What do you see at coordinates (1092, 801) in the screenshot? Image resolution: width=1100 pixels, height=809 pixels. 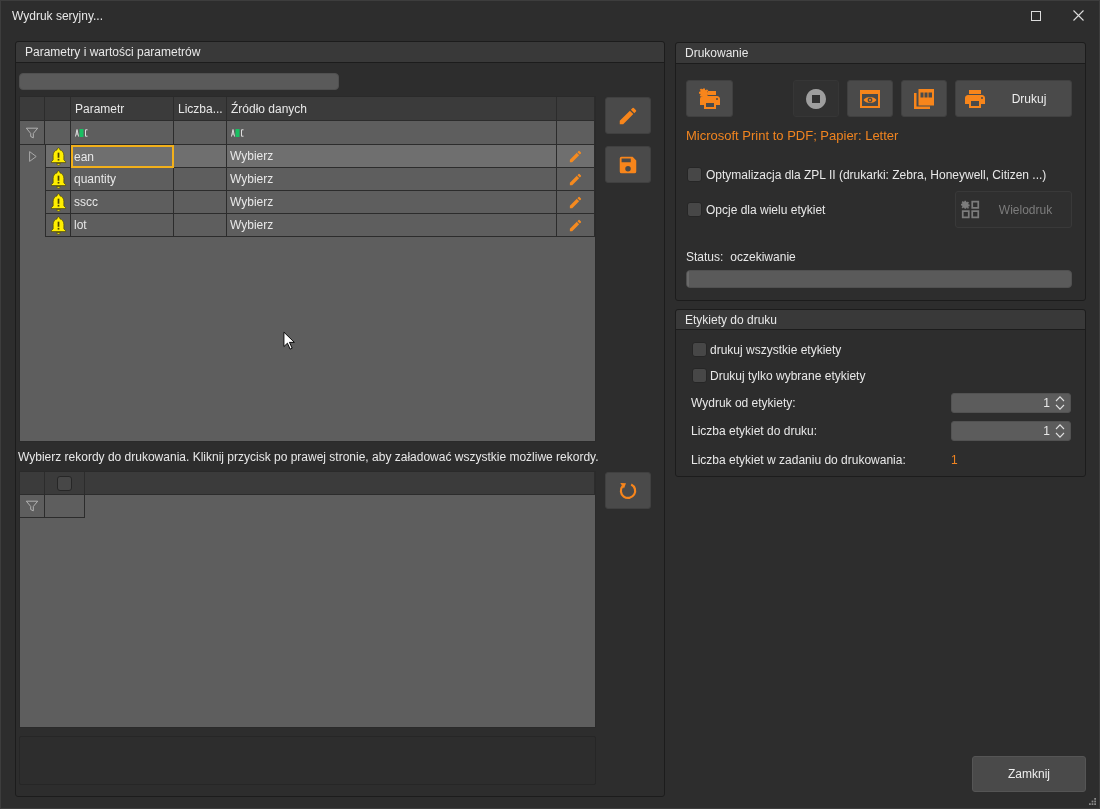 I see `resize-grip-icon` at bounding box center [1092, 801].